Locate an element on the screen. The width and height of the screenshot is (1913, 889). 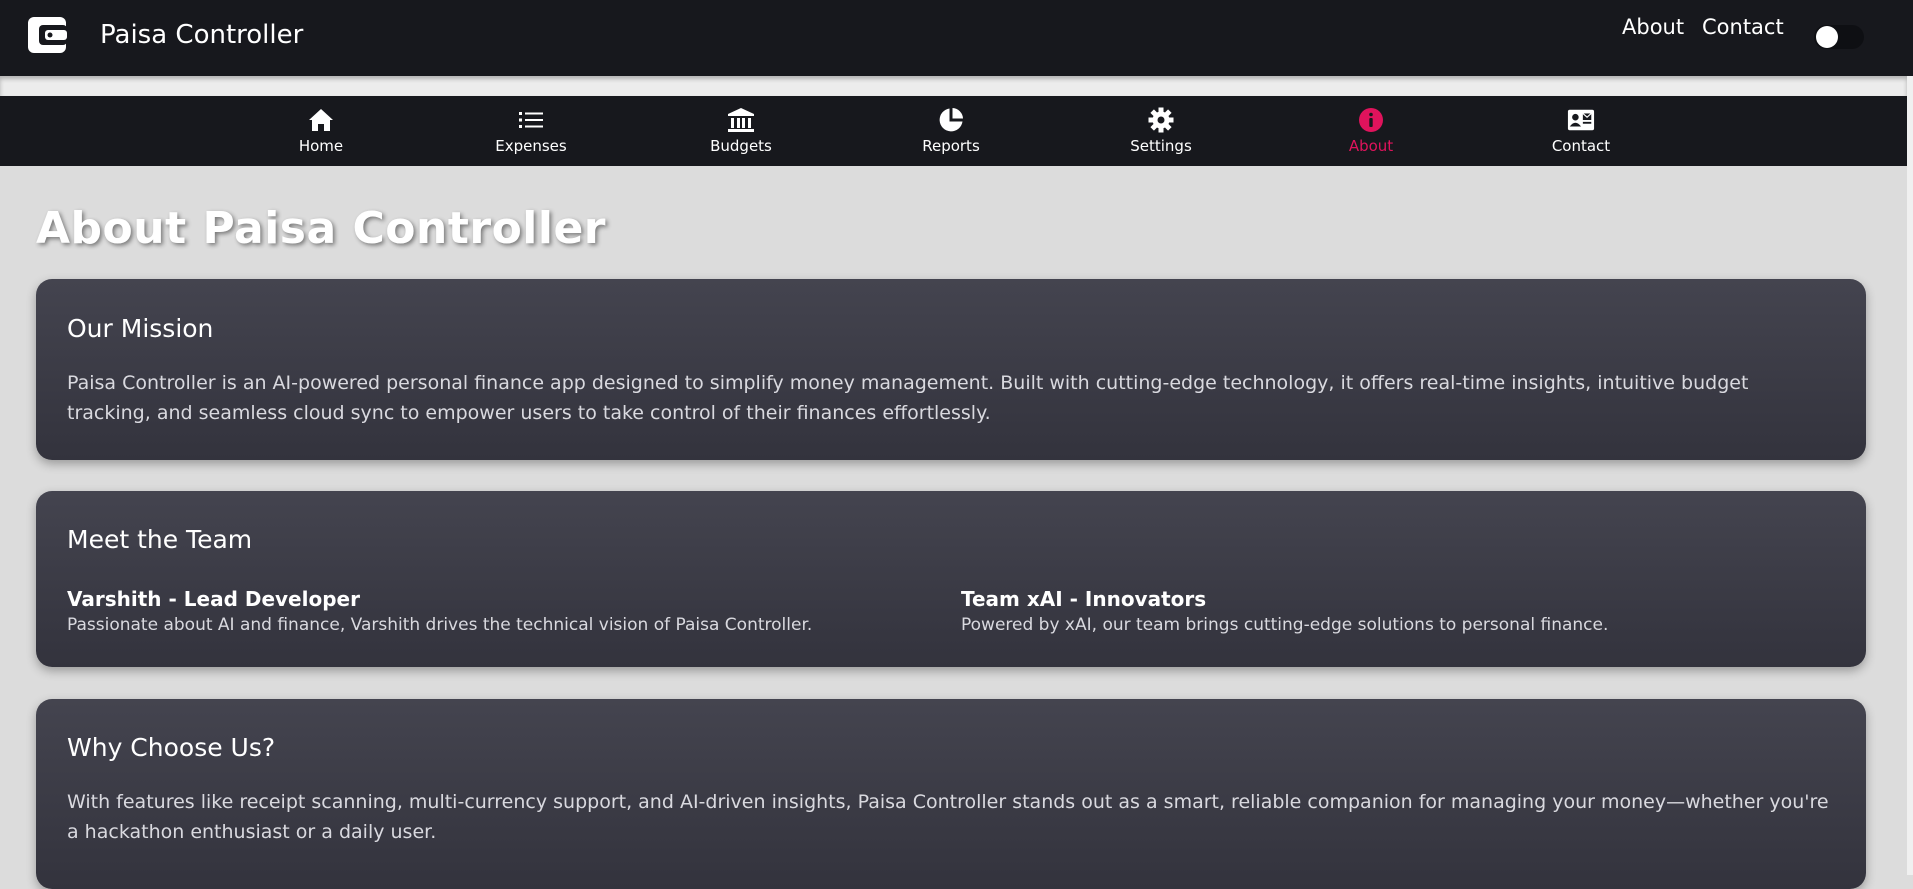
wallet-icon is located at coordinates (47, 35).